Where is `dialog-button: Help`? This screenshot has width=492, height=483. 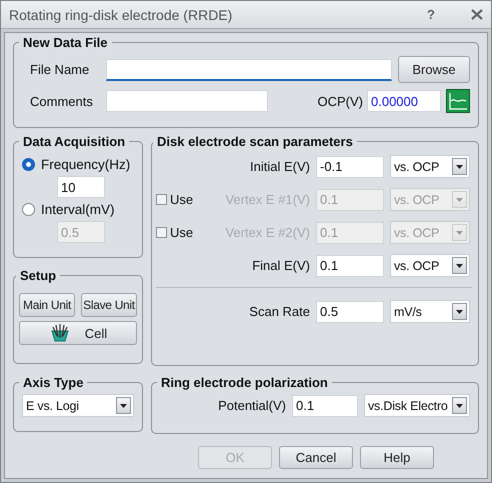
dialog-button: Help is located at coordinates (397, 457).